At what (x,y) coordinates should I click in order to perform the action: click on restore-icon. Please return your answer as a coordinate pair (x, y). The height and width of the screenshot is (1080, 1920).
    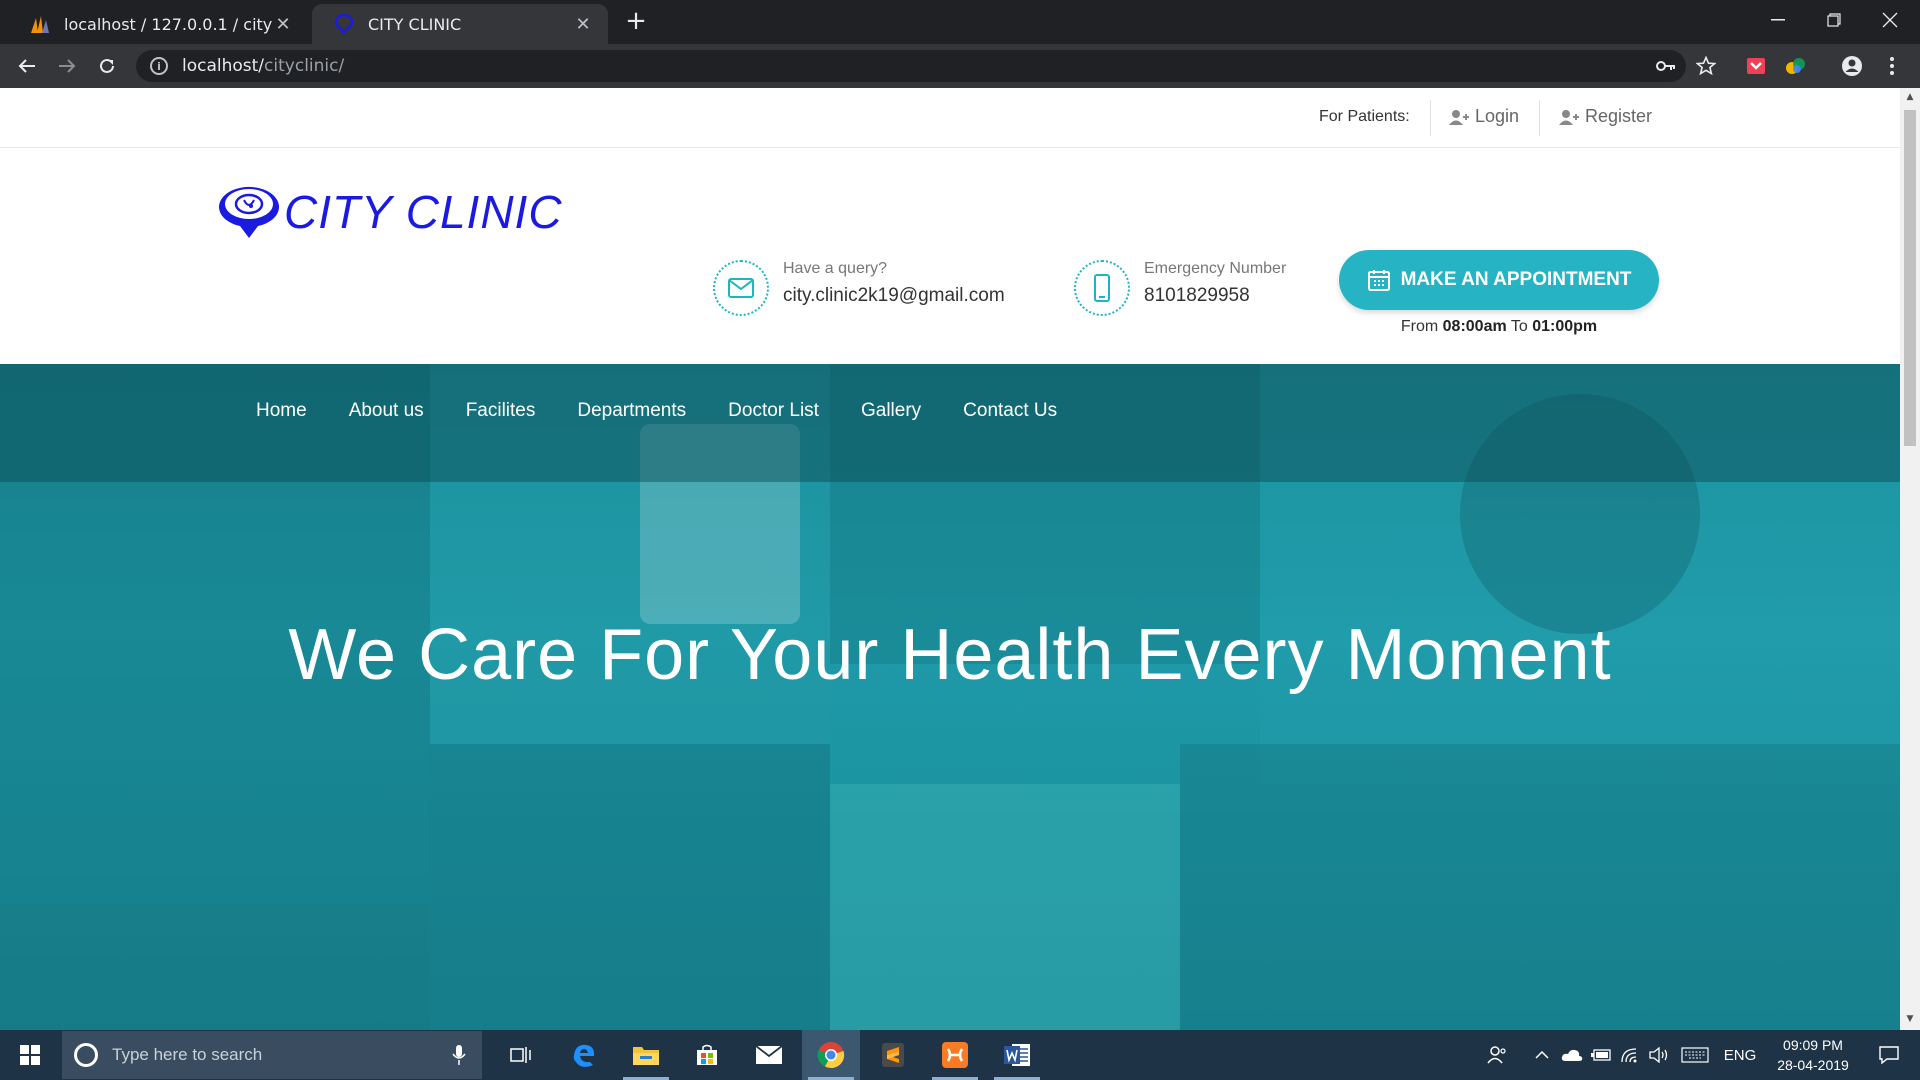
    Looking at the image, I should click on (1834, 20).